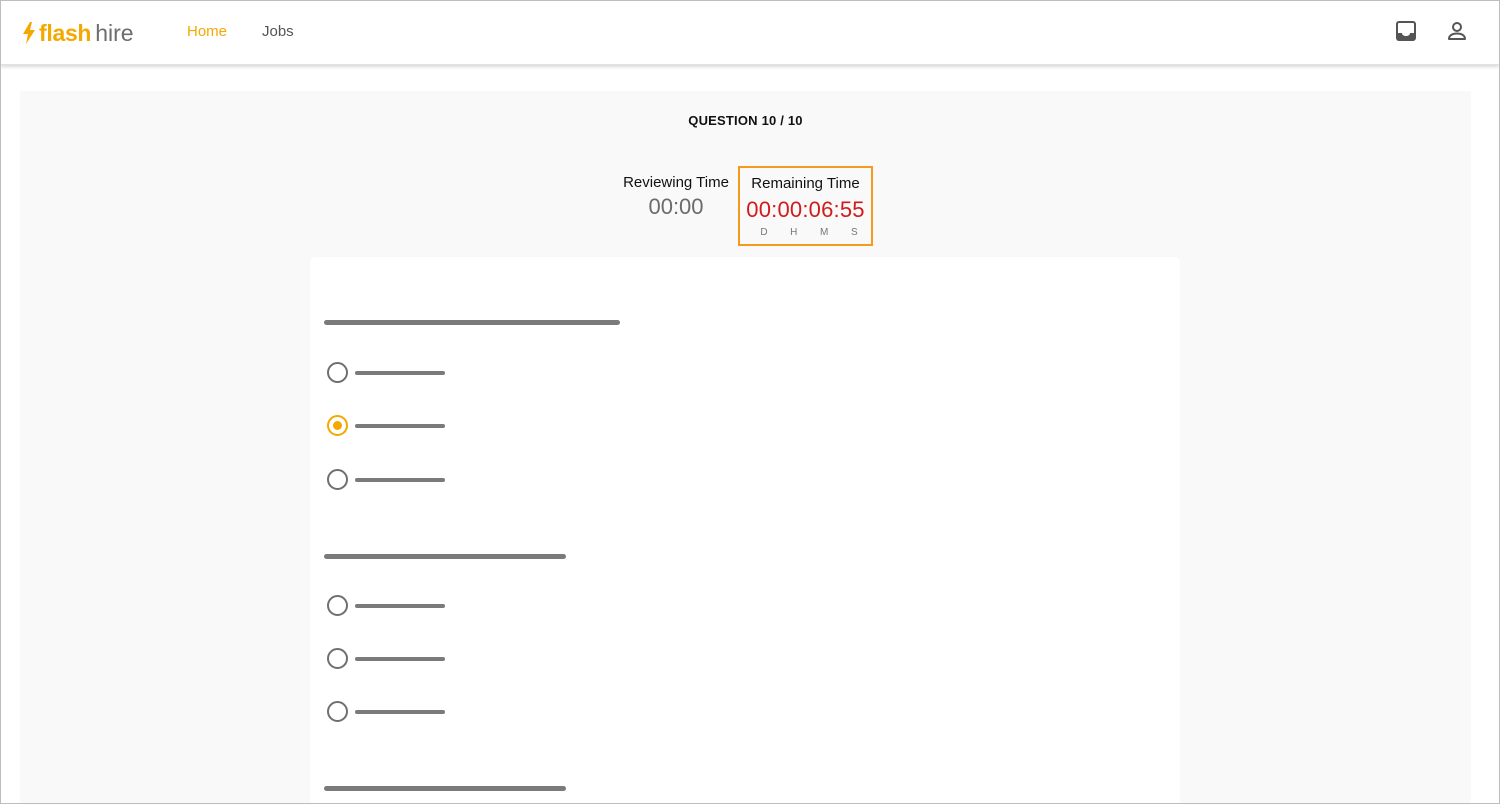 The image size is (1500, 804). What do you see at coordinates (65, 32) in the screenshot?
I see `logo-text-flash: flash` at bounding box center [65, 32].